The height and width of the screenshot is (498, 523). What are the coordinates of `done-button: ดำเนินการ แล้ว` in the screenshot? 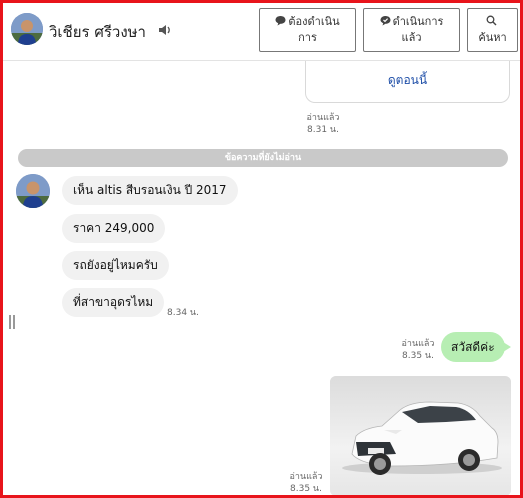 It's located at (411, 30).